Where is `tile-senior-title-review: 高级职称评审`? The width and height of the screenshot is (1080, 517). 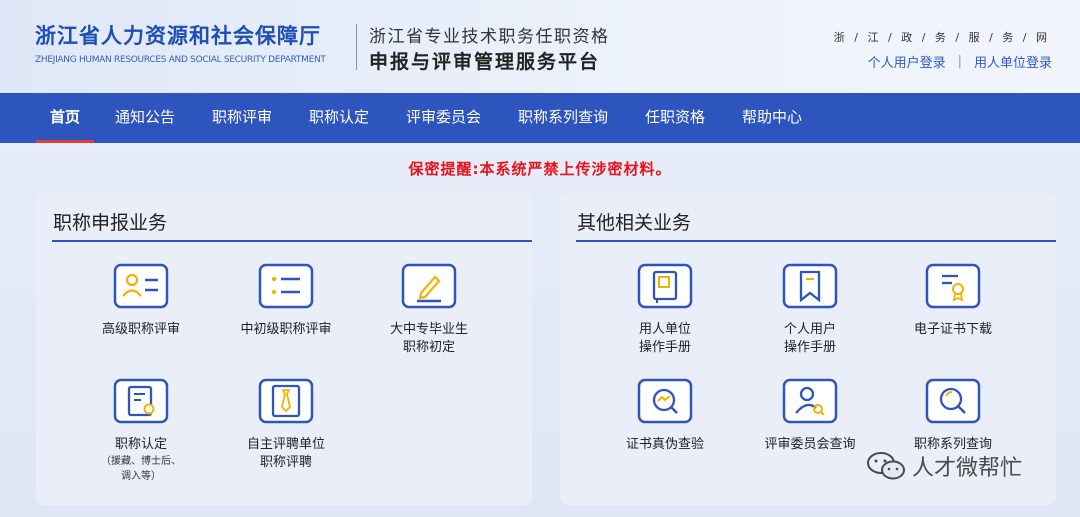
tile-senior-title-review: 高级职称评审 is located at coordinates (141, 301).